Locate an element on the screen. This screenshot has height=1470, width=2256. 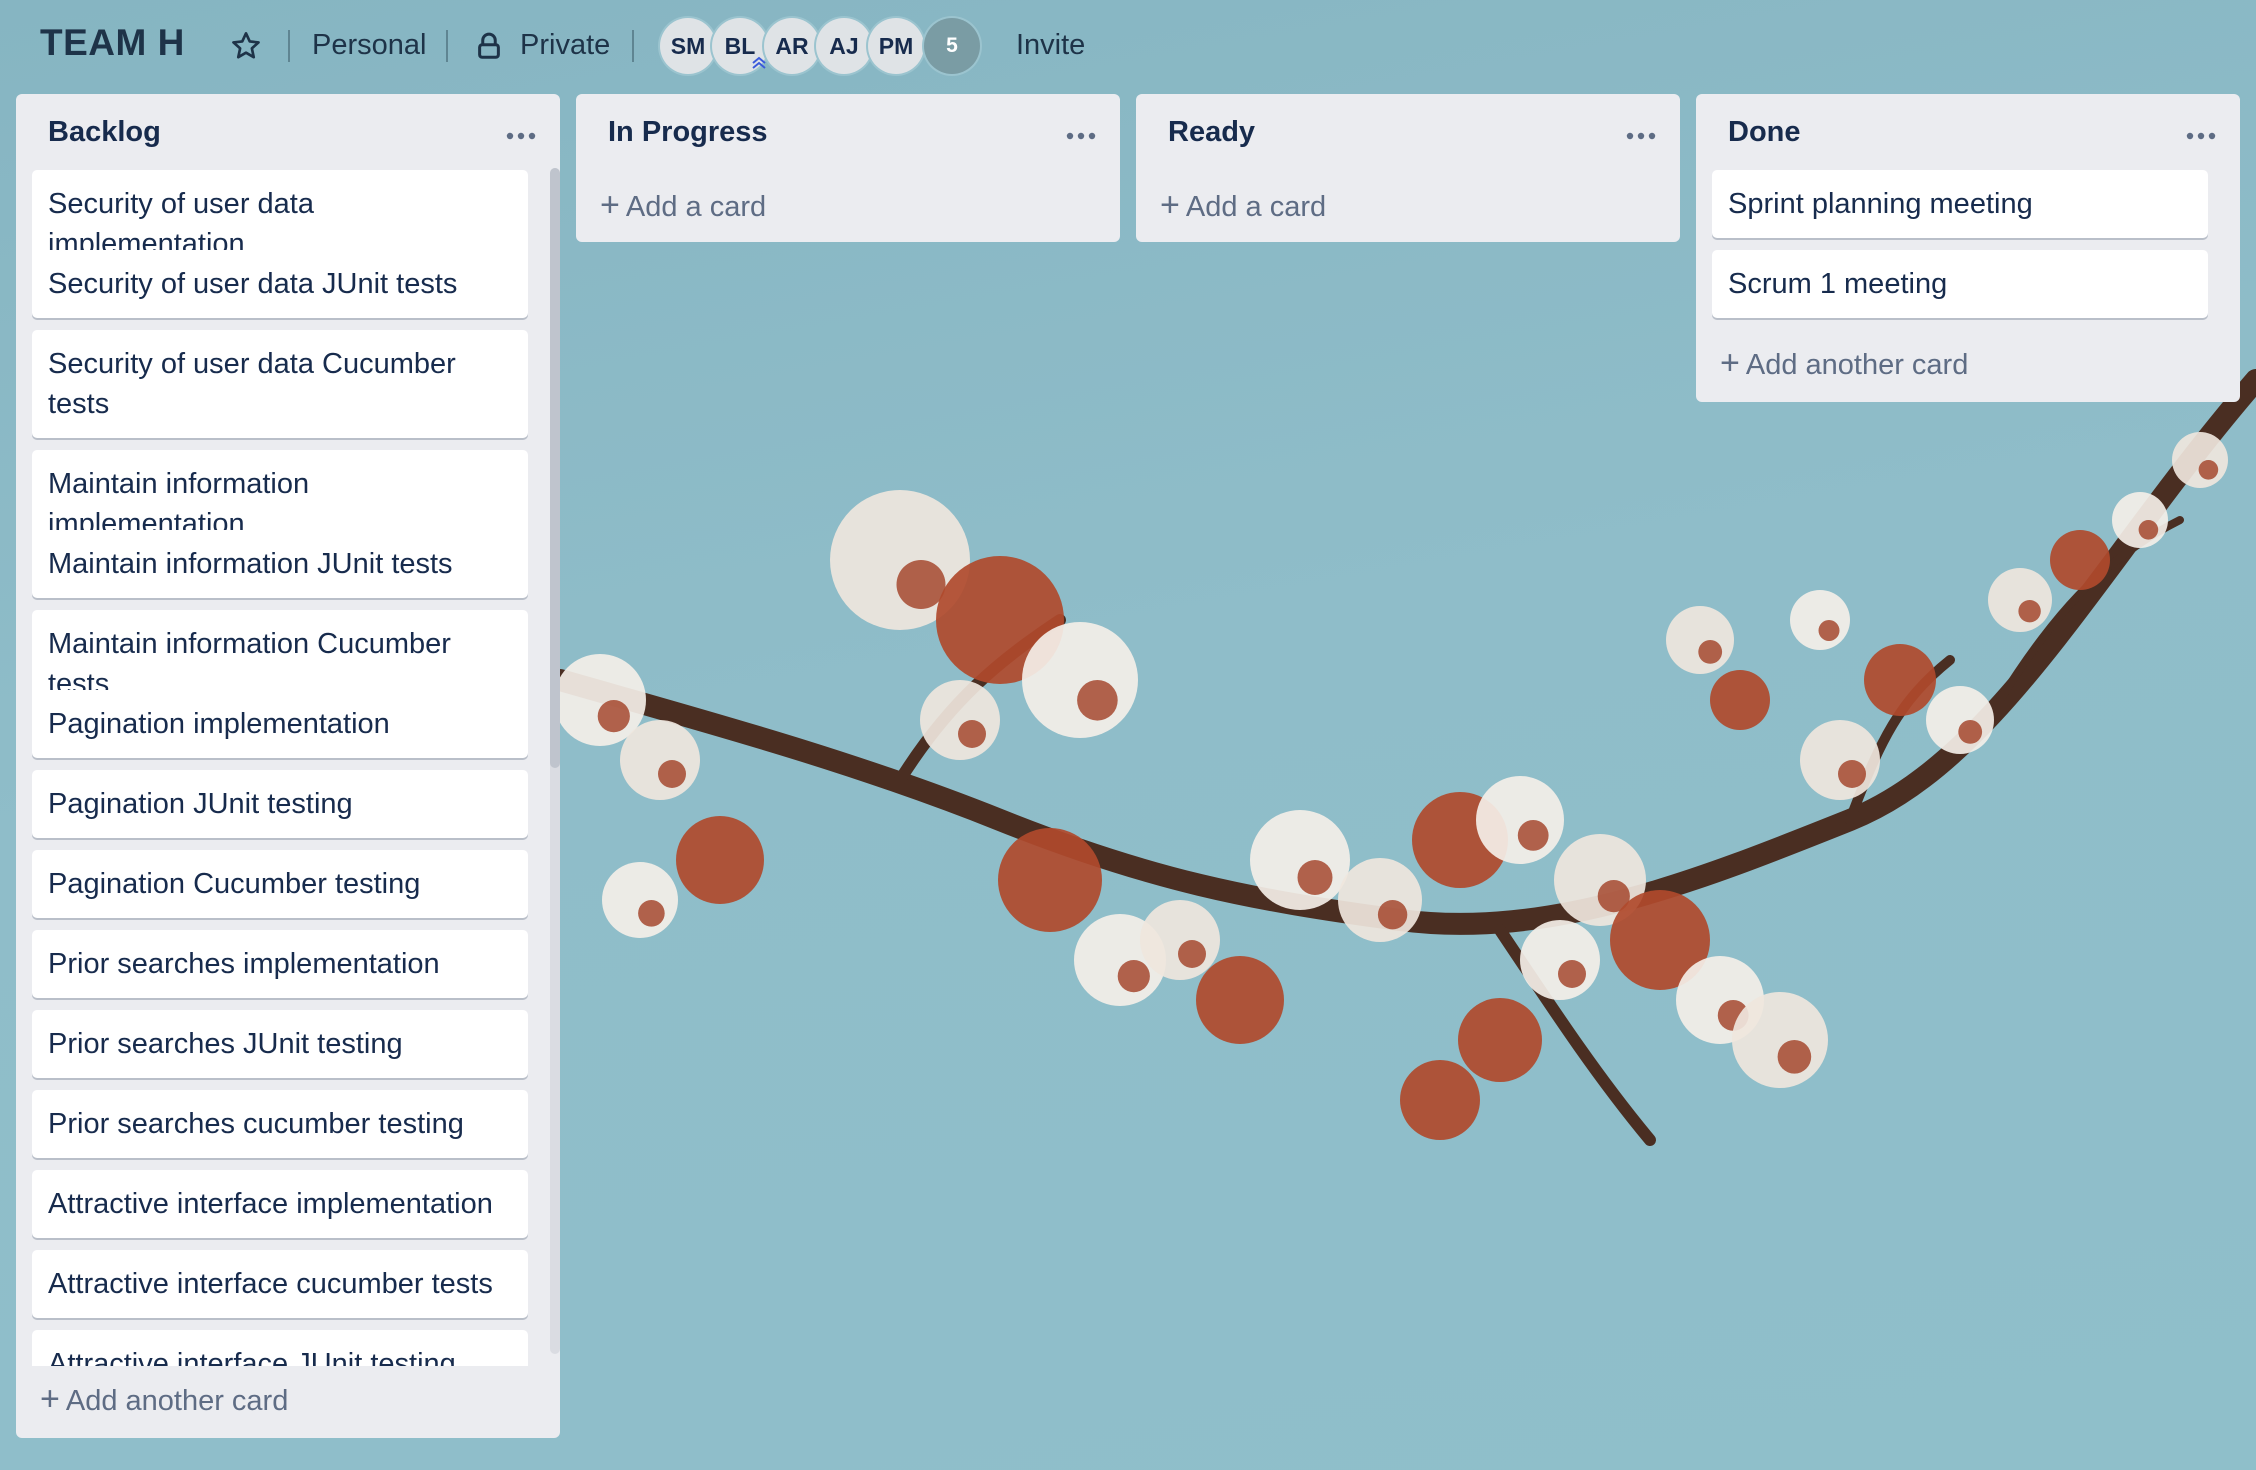
more-members-badge: 5 is located at coordinates (952, 46).